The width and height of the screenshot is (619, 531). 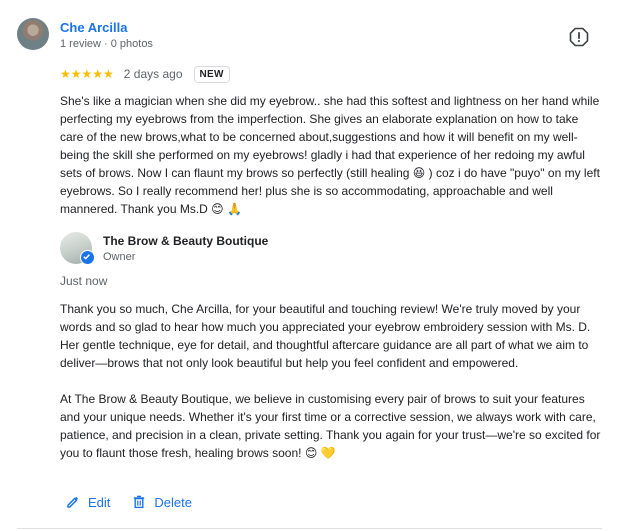 I want to click on divider, so click(x=309, y=528).